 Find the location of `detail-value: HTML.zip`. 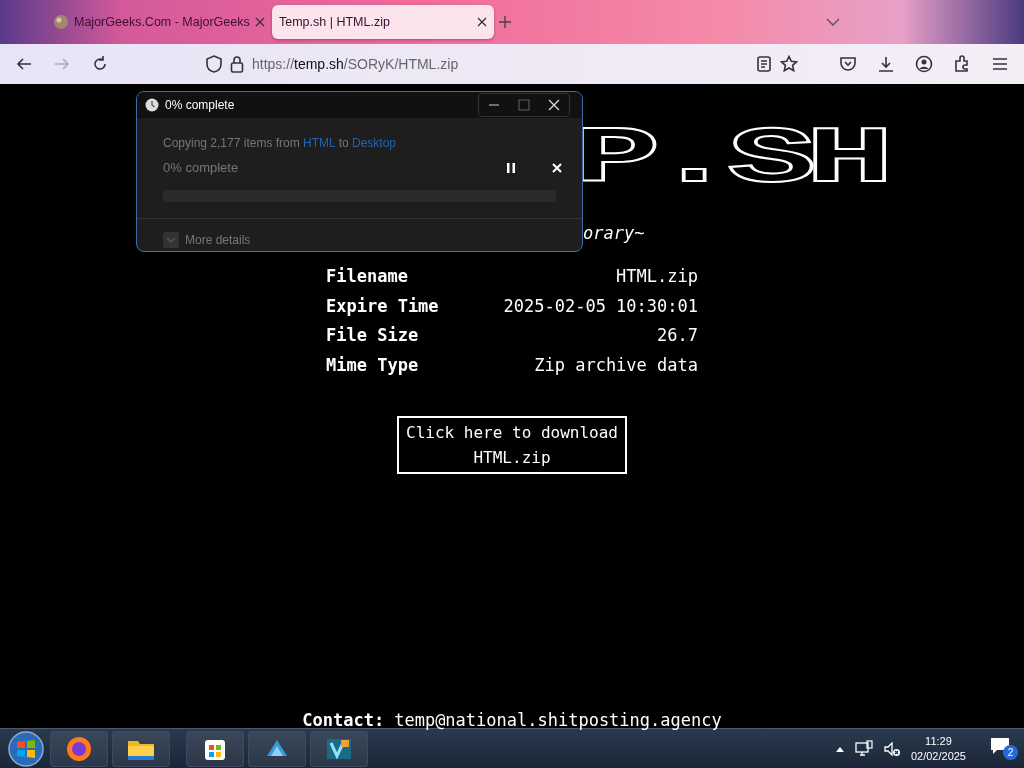

detail-value: HTML.zip is located at coordinates (656, 276).